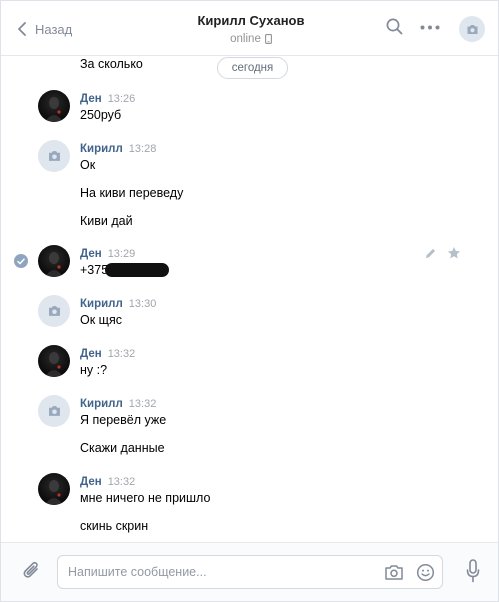 This screenshot has height=602, width=499. I want to click on selected-check, so click(21, 261).